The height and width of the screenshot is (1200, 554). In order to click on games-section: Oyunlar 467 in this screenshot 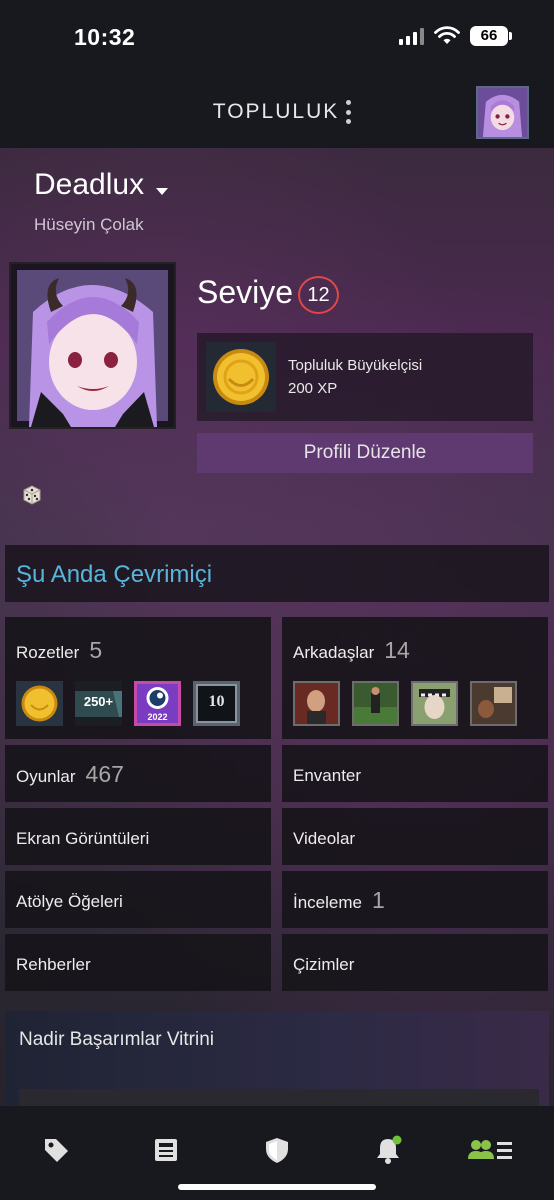, I will do `click(138, 773)`.